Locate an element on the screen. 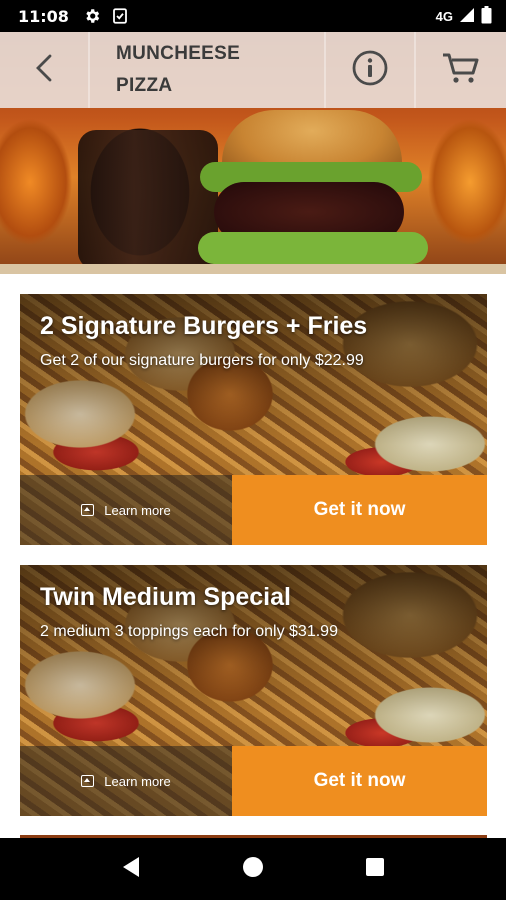 The height and width of the screenshot is (900, 506). recents-square-icon is located at coordinates (375, 869).